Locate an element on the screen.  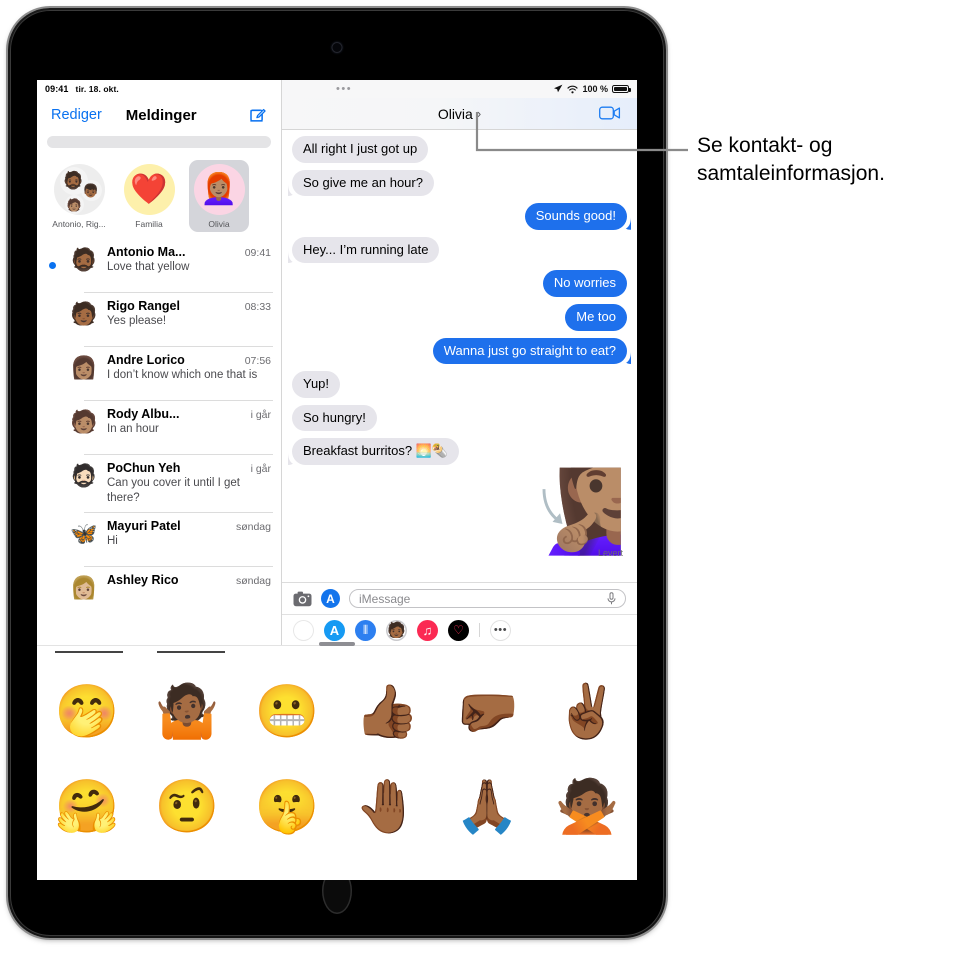
avatar: 🧔🏾 is located at coordinates (84, 259).